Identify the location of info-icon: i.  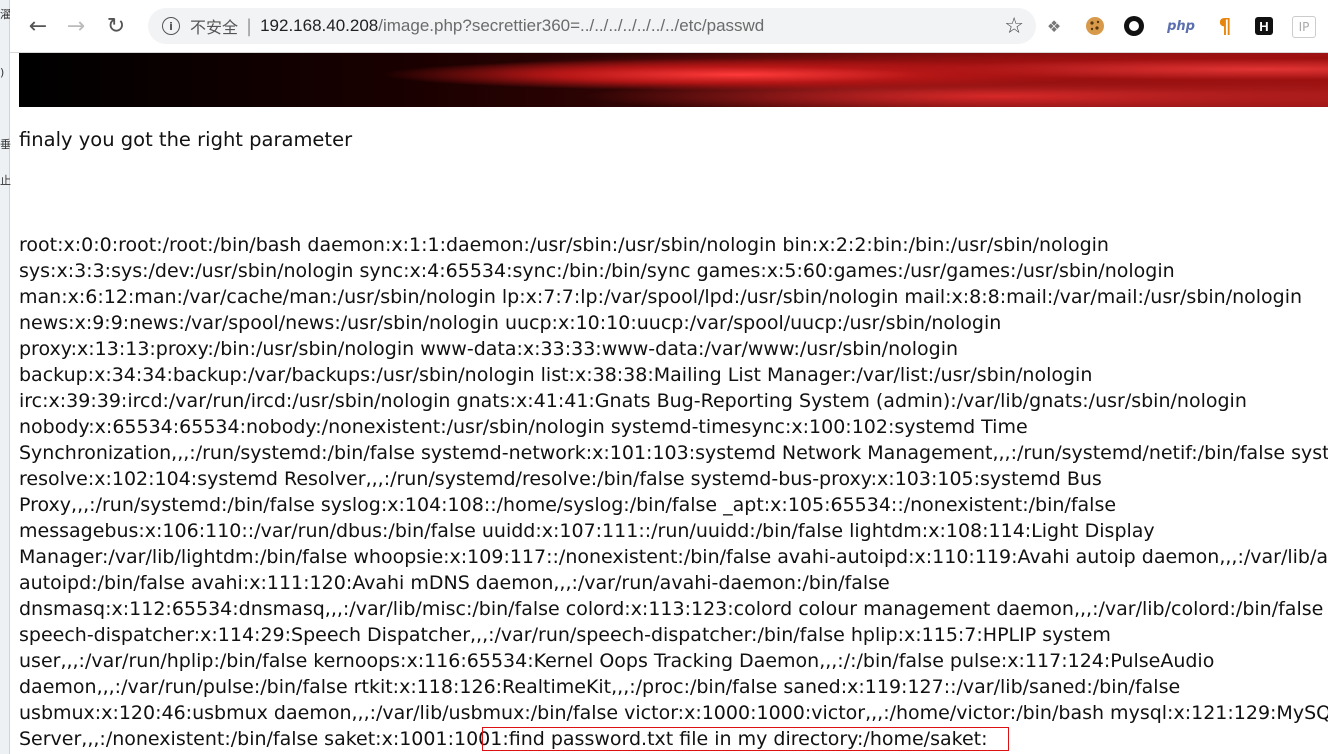
(171, 26).